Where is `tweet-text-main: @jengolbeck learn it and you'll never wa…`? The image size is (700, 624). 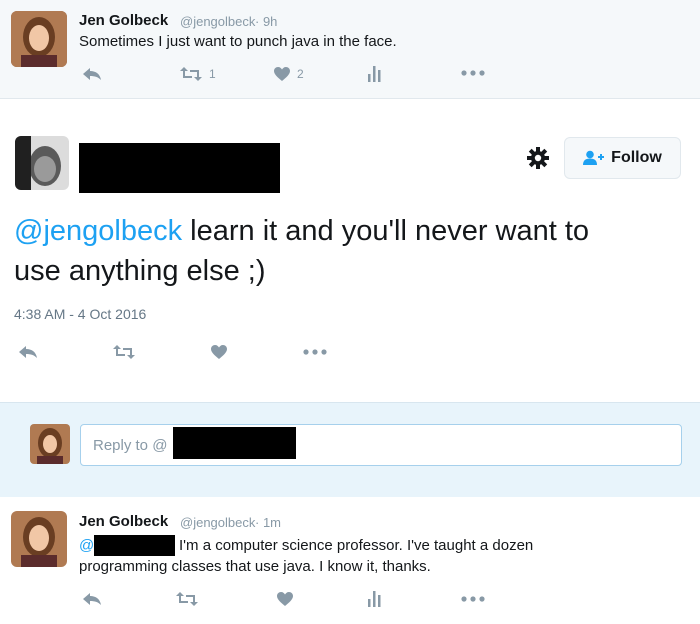
tweet-text-main: @jengolbeck learn it and you'll never wa… is located at coordinates (301, 251).